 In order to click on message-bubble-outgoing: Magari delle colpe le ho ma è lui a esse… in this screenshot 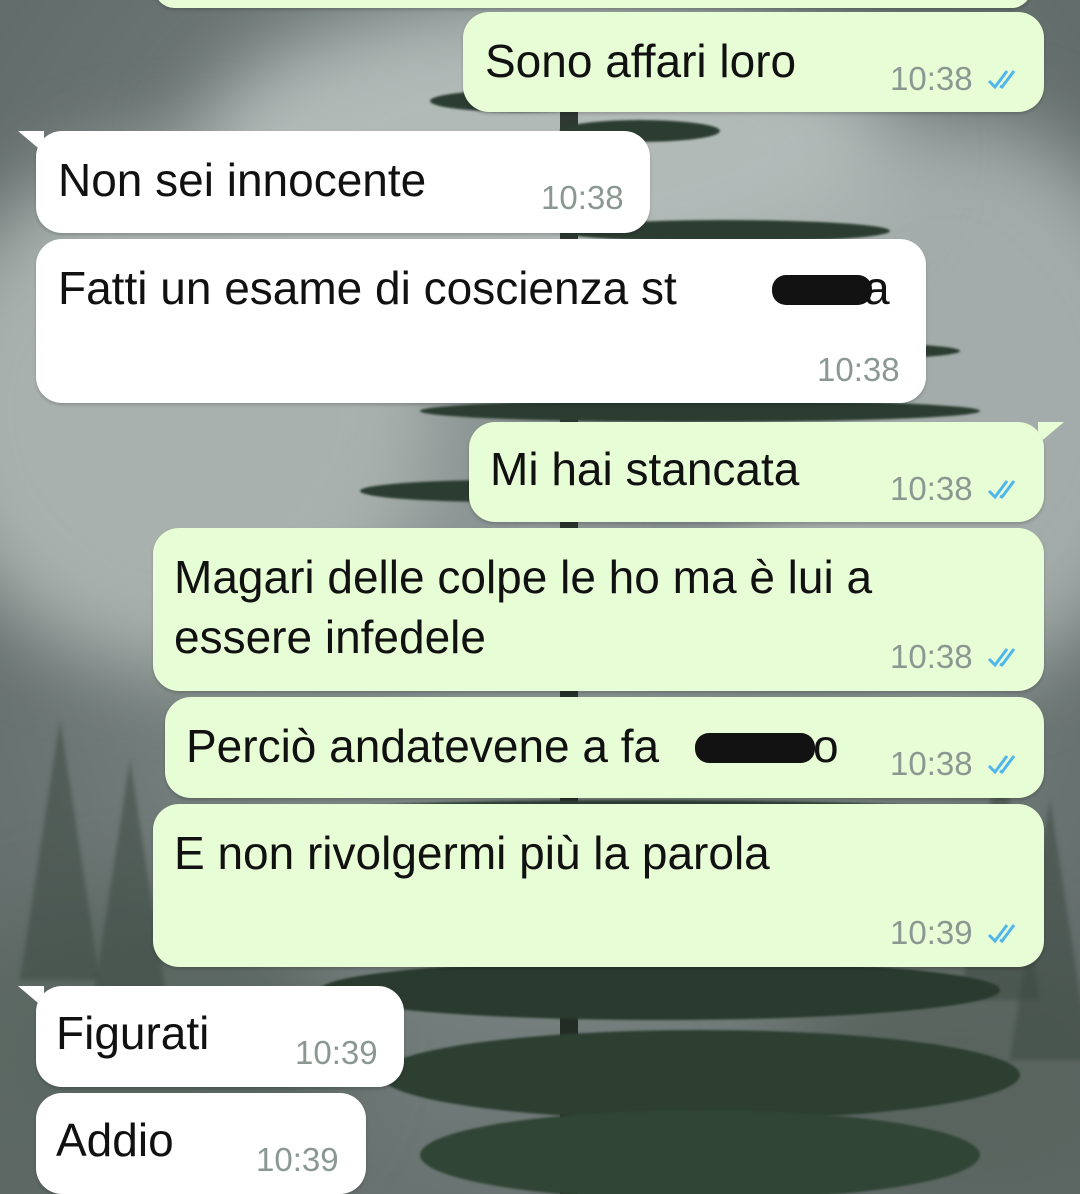, I will do `click(598, 609)`.